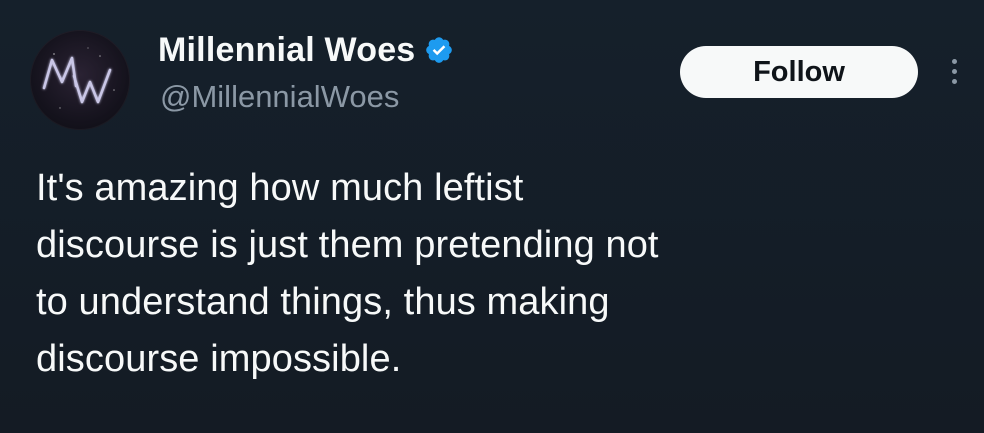  I want to click on author-display-name: Millennial Woes, so click(286, 50).